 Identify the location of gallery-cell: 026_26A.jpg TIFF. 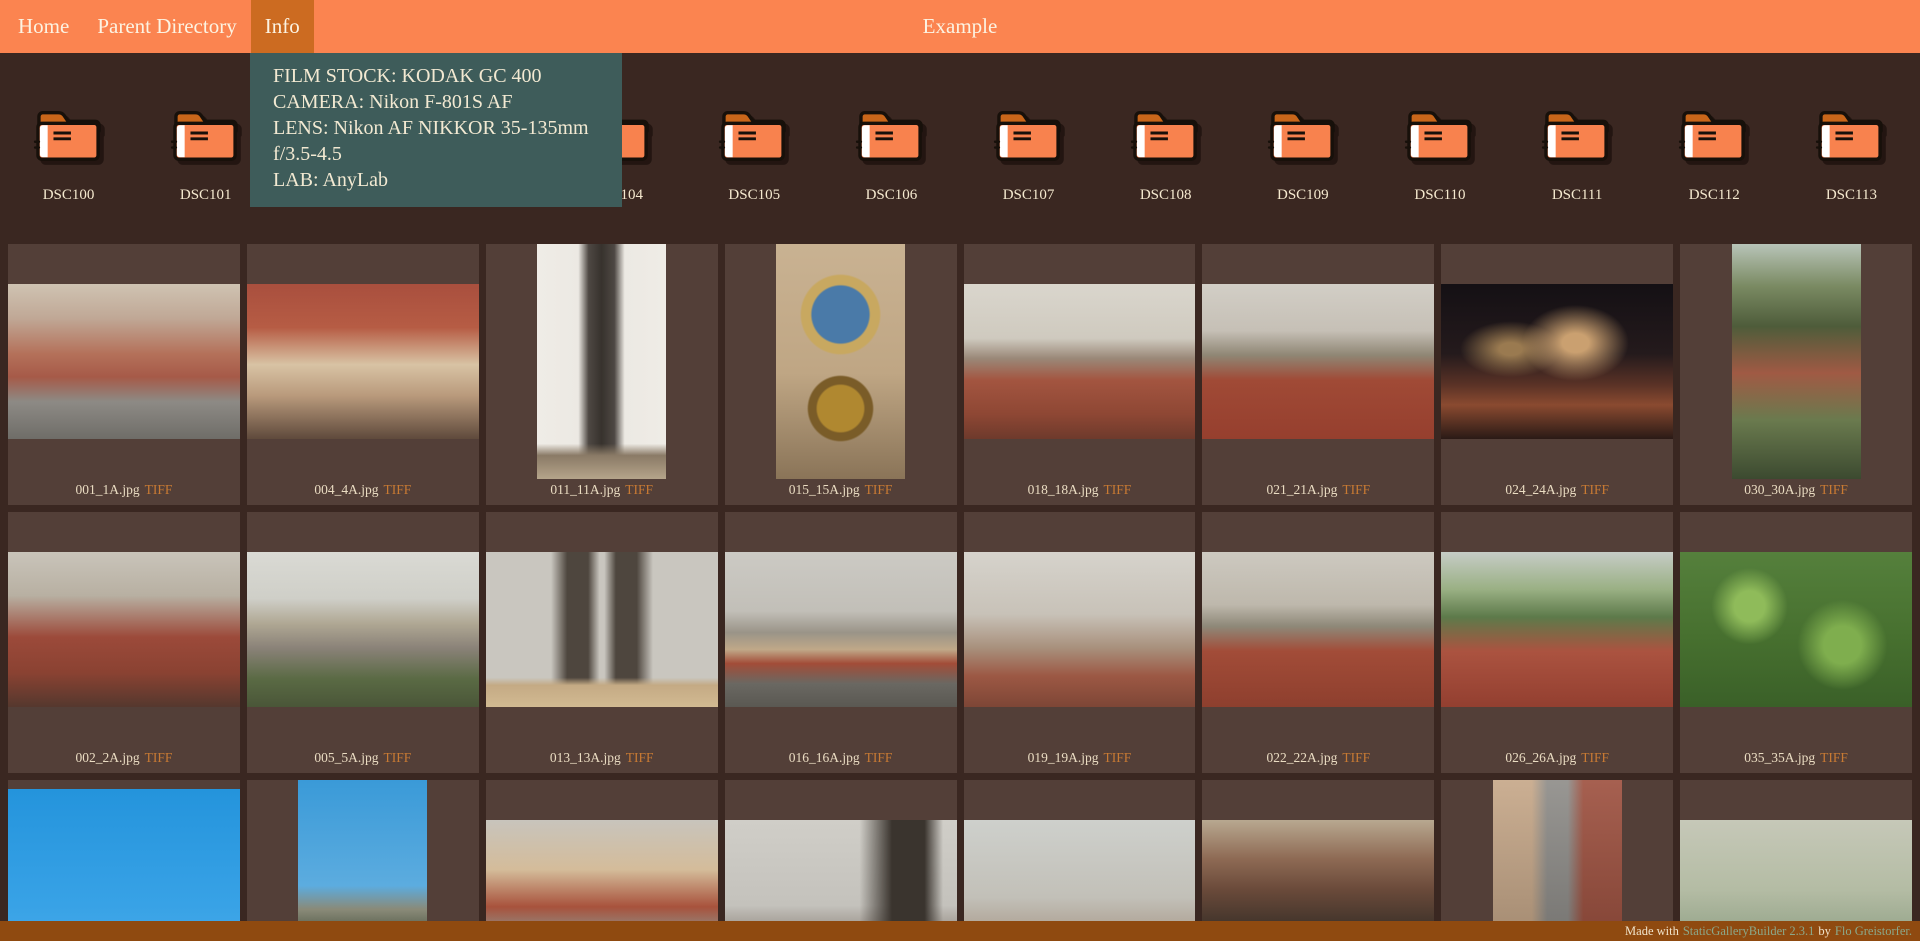
(1557, 642).